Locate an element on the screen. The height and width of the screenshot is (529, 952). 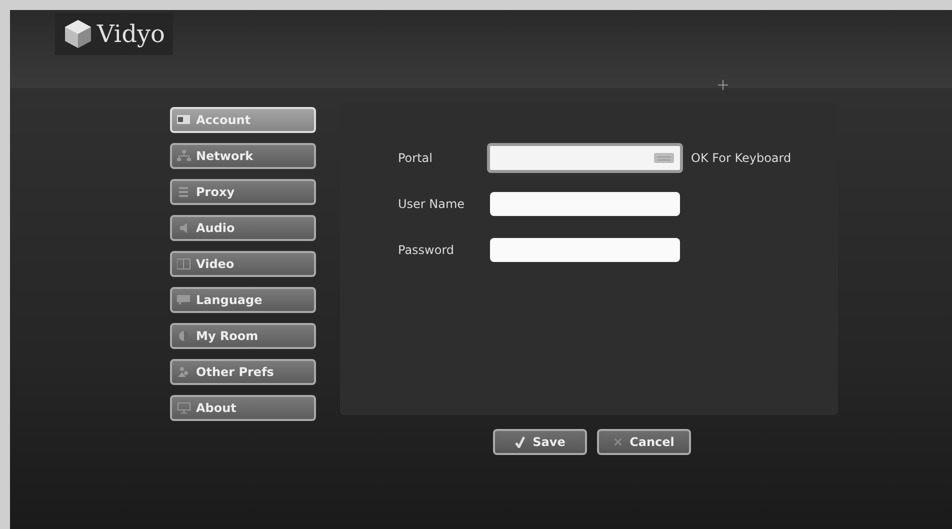
close-icon is located at coordinates (618, 442).